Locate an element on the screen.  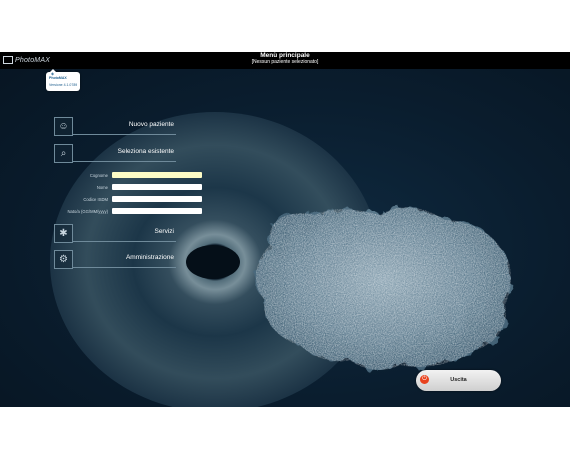
add-patient-icon: ☺ is located at coordinates (63, 126).